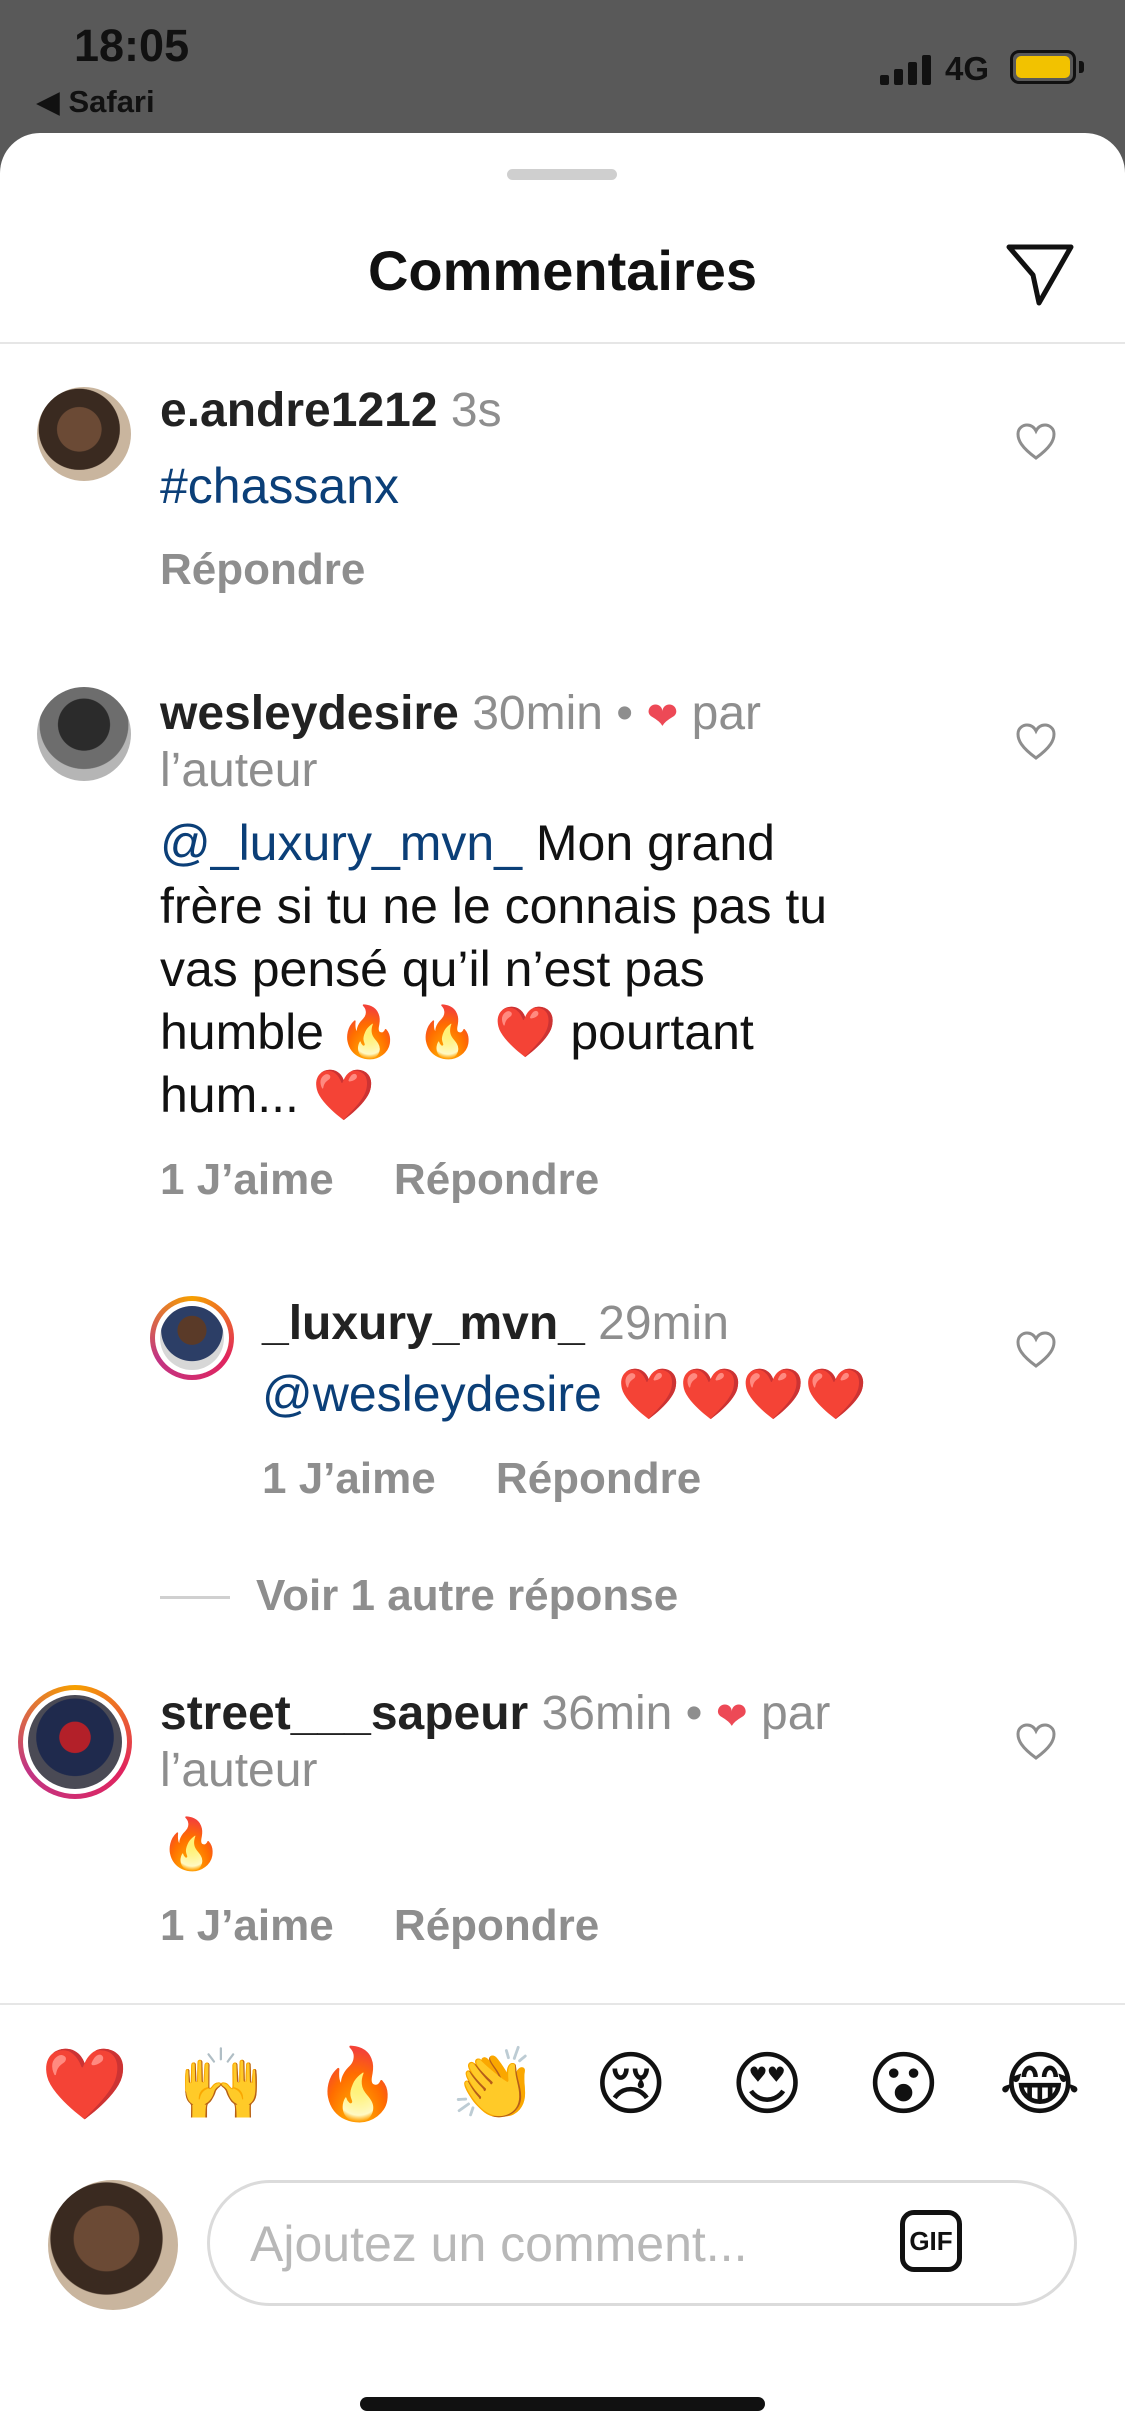  What do you see at coordinates (904, 2084) in the screenshot?
I see `emoji-surprised-button: 😮` at bounding box center [904, 2084].